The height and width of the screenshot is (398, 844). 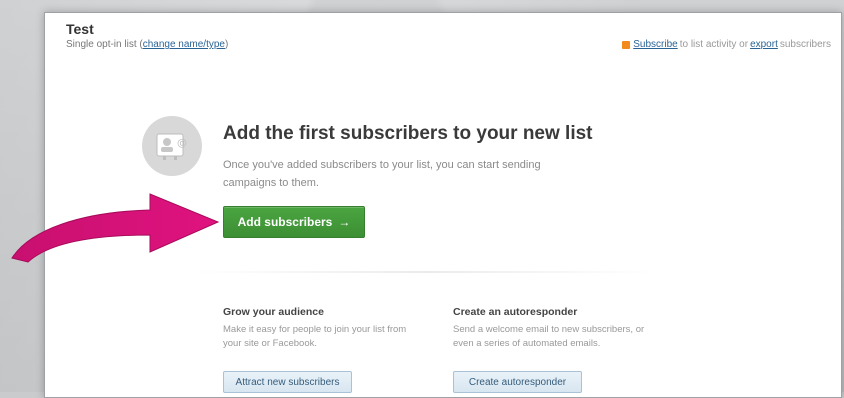 I want to click on rss-icon, so click(x=626, y=44).